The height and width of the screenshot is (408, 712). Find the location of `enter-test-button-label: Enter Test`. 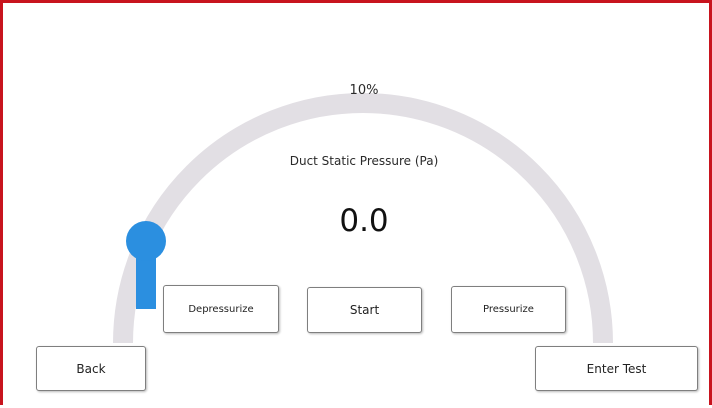

enter-test-button-label: Enter Test is located at coordinates (616, 368).